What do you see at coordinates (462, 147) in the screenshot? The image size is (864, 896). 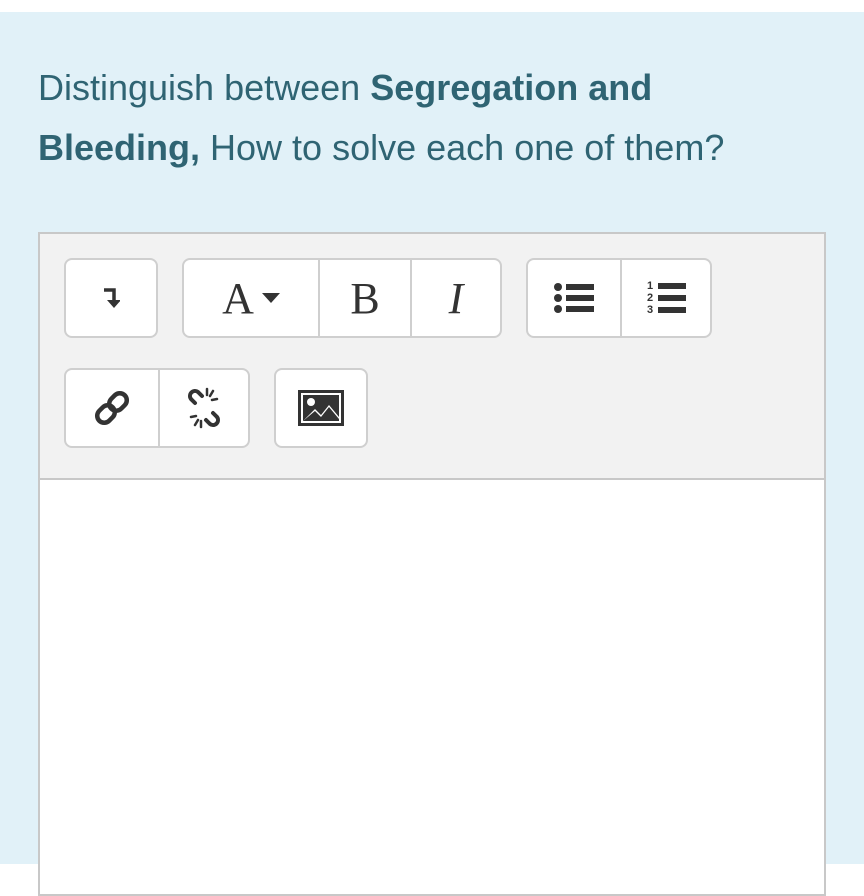 I see `question-suffix: How to solve each one of them?` at bounding box center [462, 147].